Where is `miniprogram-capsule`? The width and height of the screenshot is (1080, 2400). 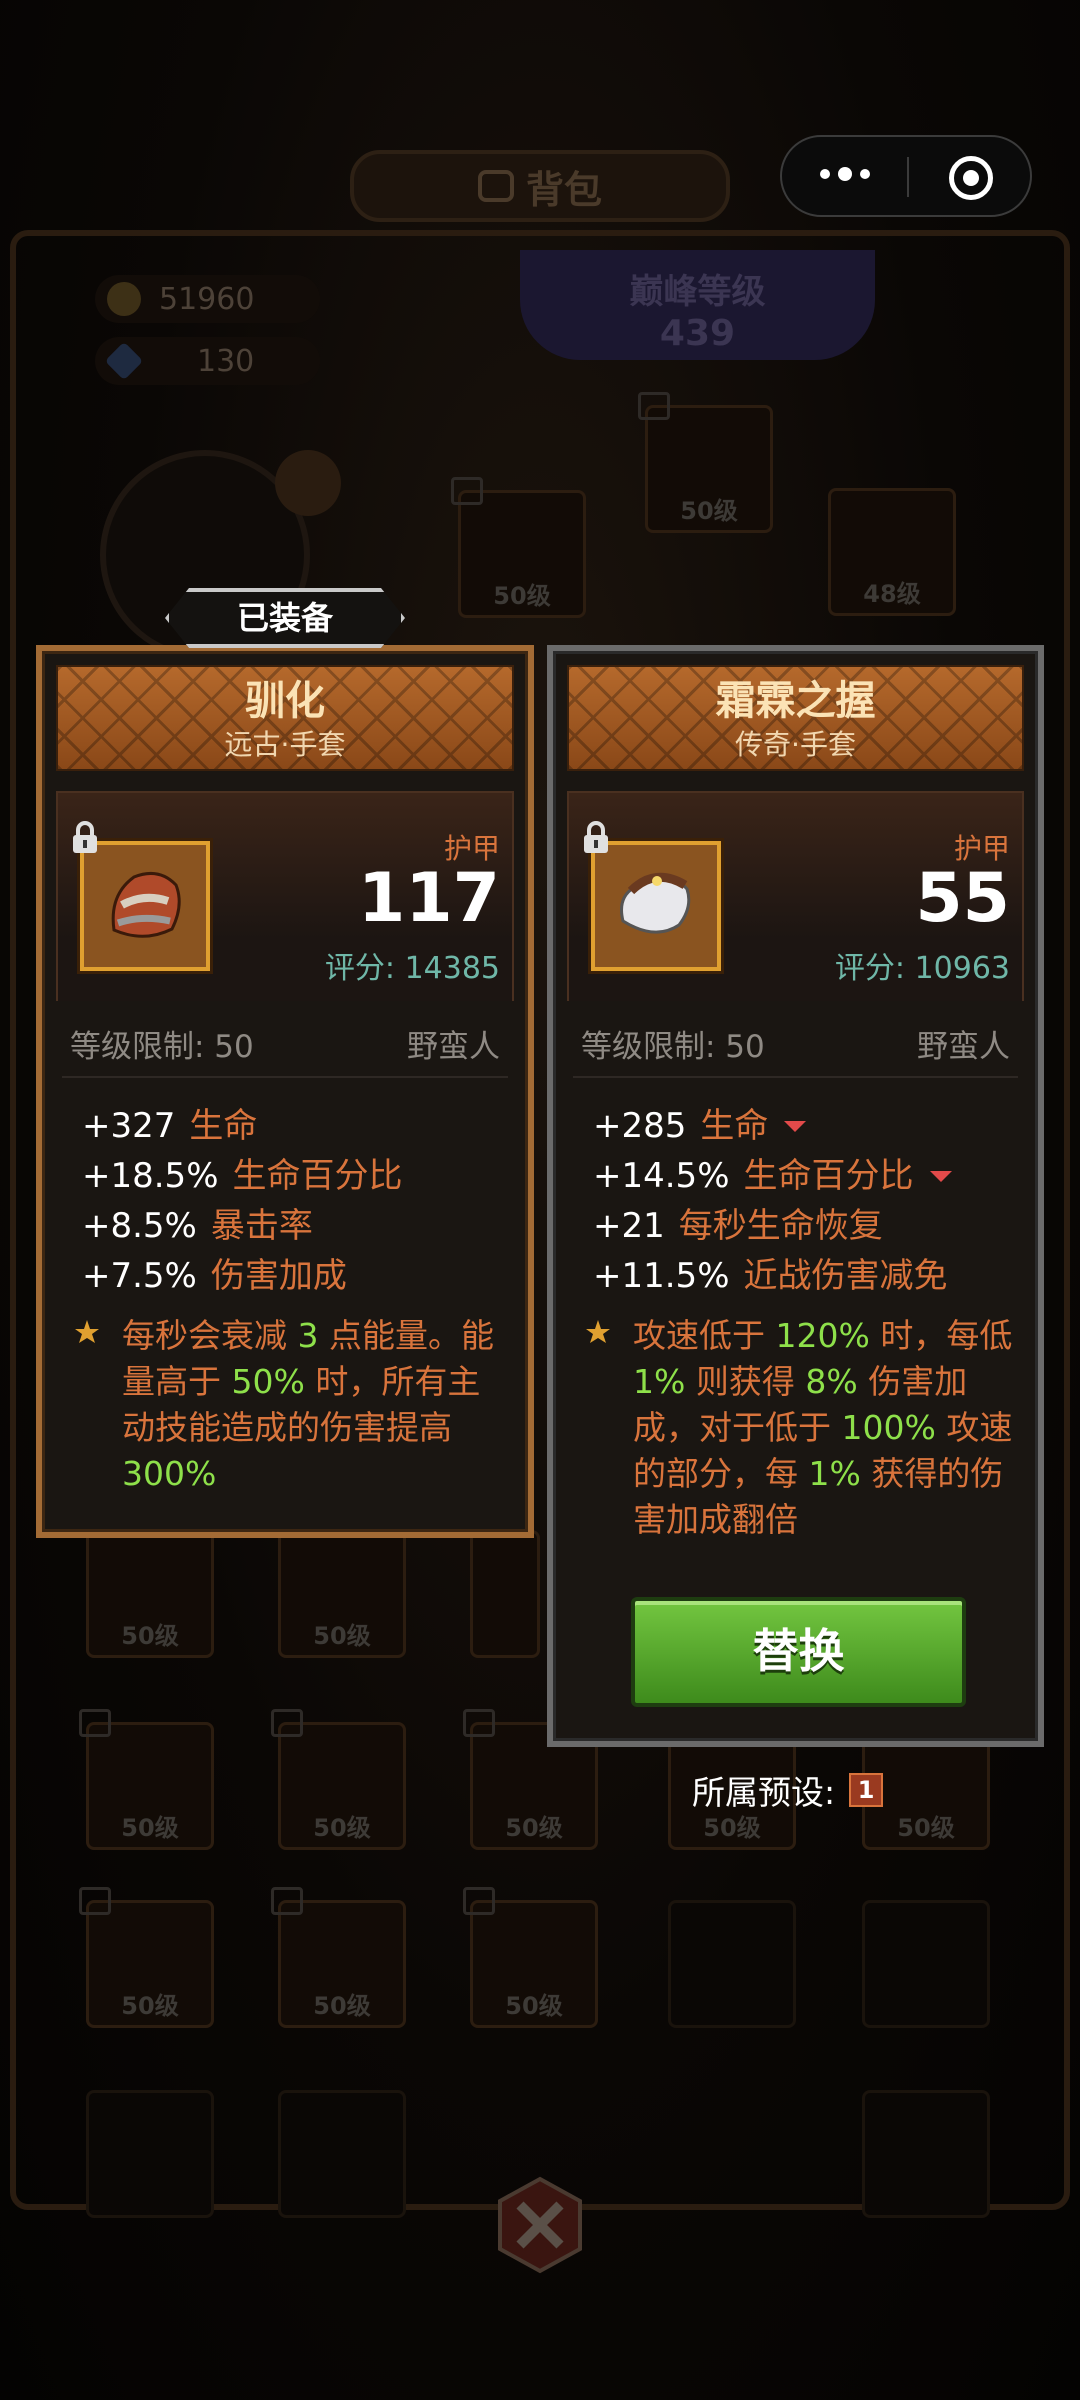 miniprogram-capsule is located at coordinates (906, 176).